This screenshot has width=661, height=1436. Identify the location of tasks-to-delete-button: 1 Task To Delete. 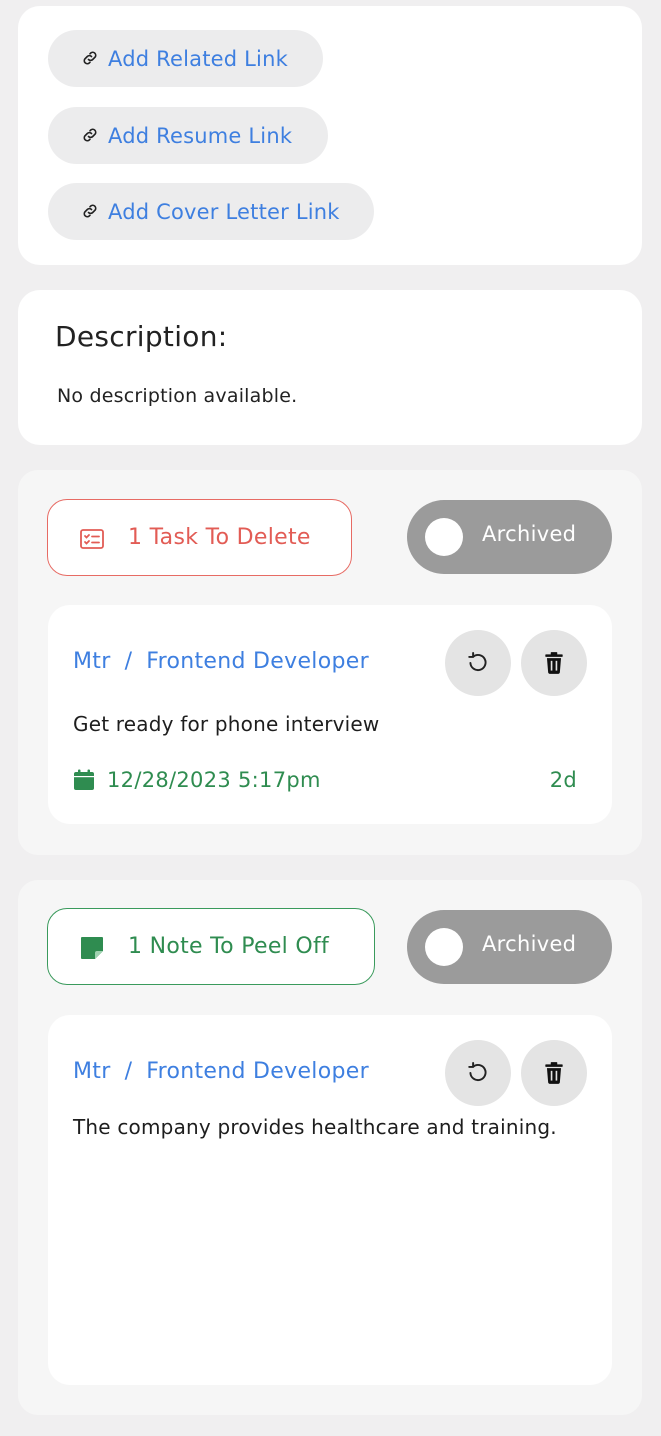
(199, 537).